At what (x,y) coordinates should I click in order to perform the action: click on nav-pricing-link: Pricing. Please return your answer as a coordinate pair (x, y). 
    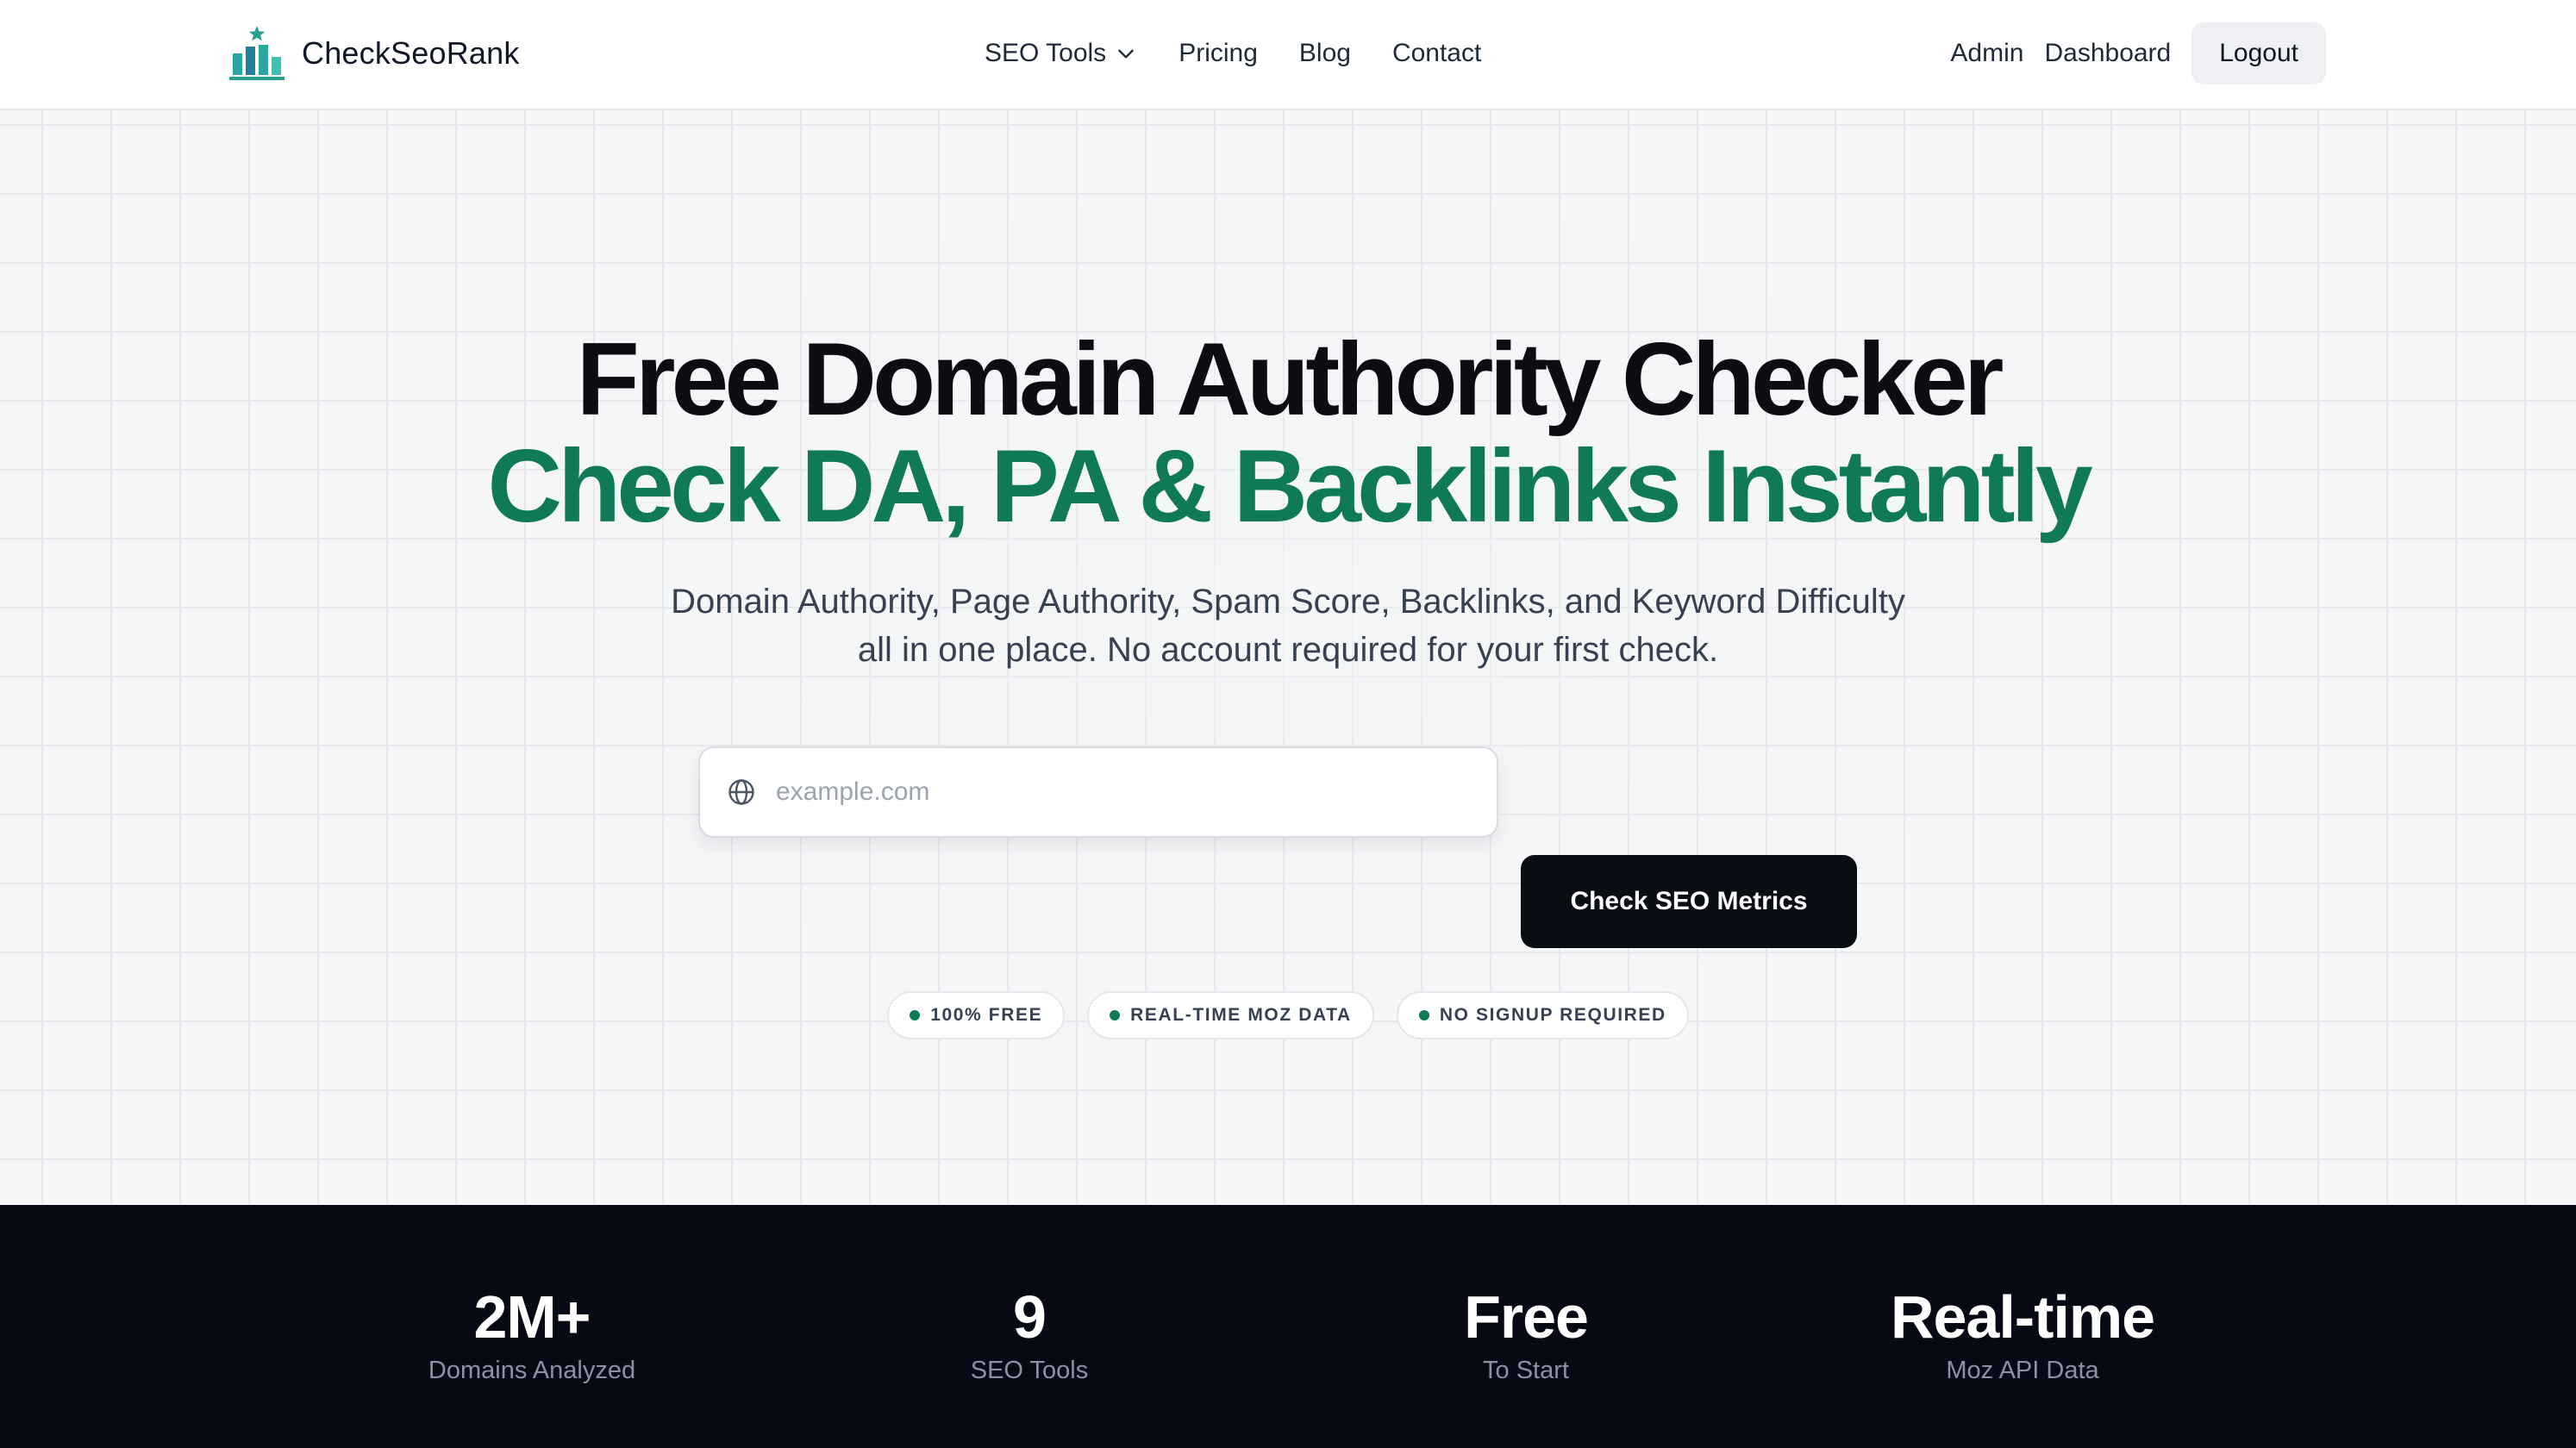
    Looking at the image, I should click on (1218, 53).